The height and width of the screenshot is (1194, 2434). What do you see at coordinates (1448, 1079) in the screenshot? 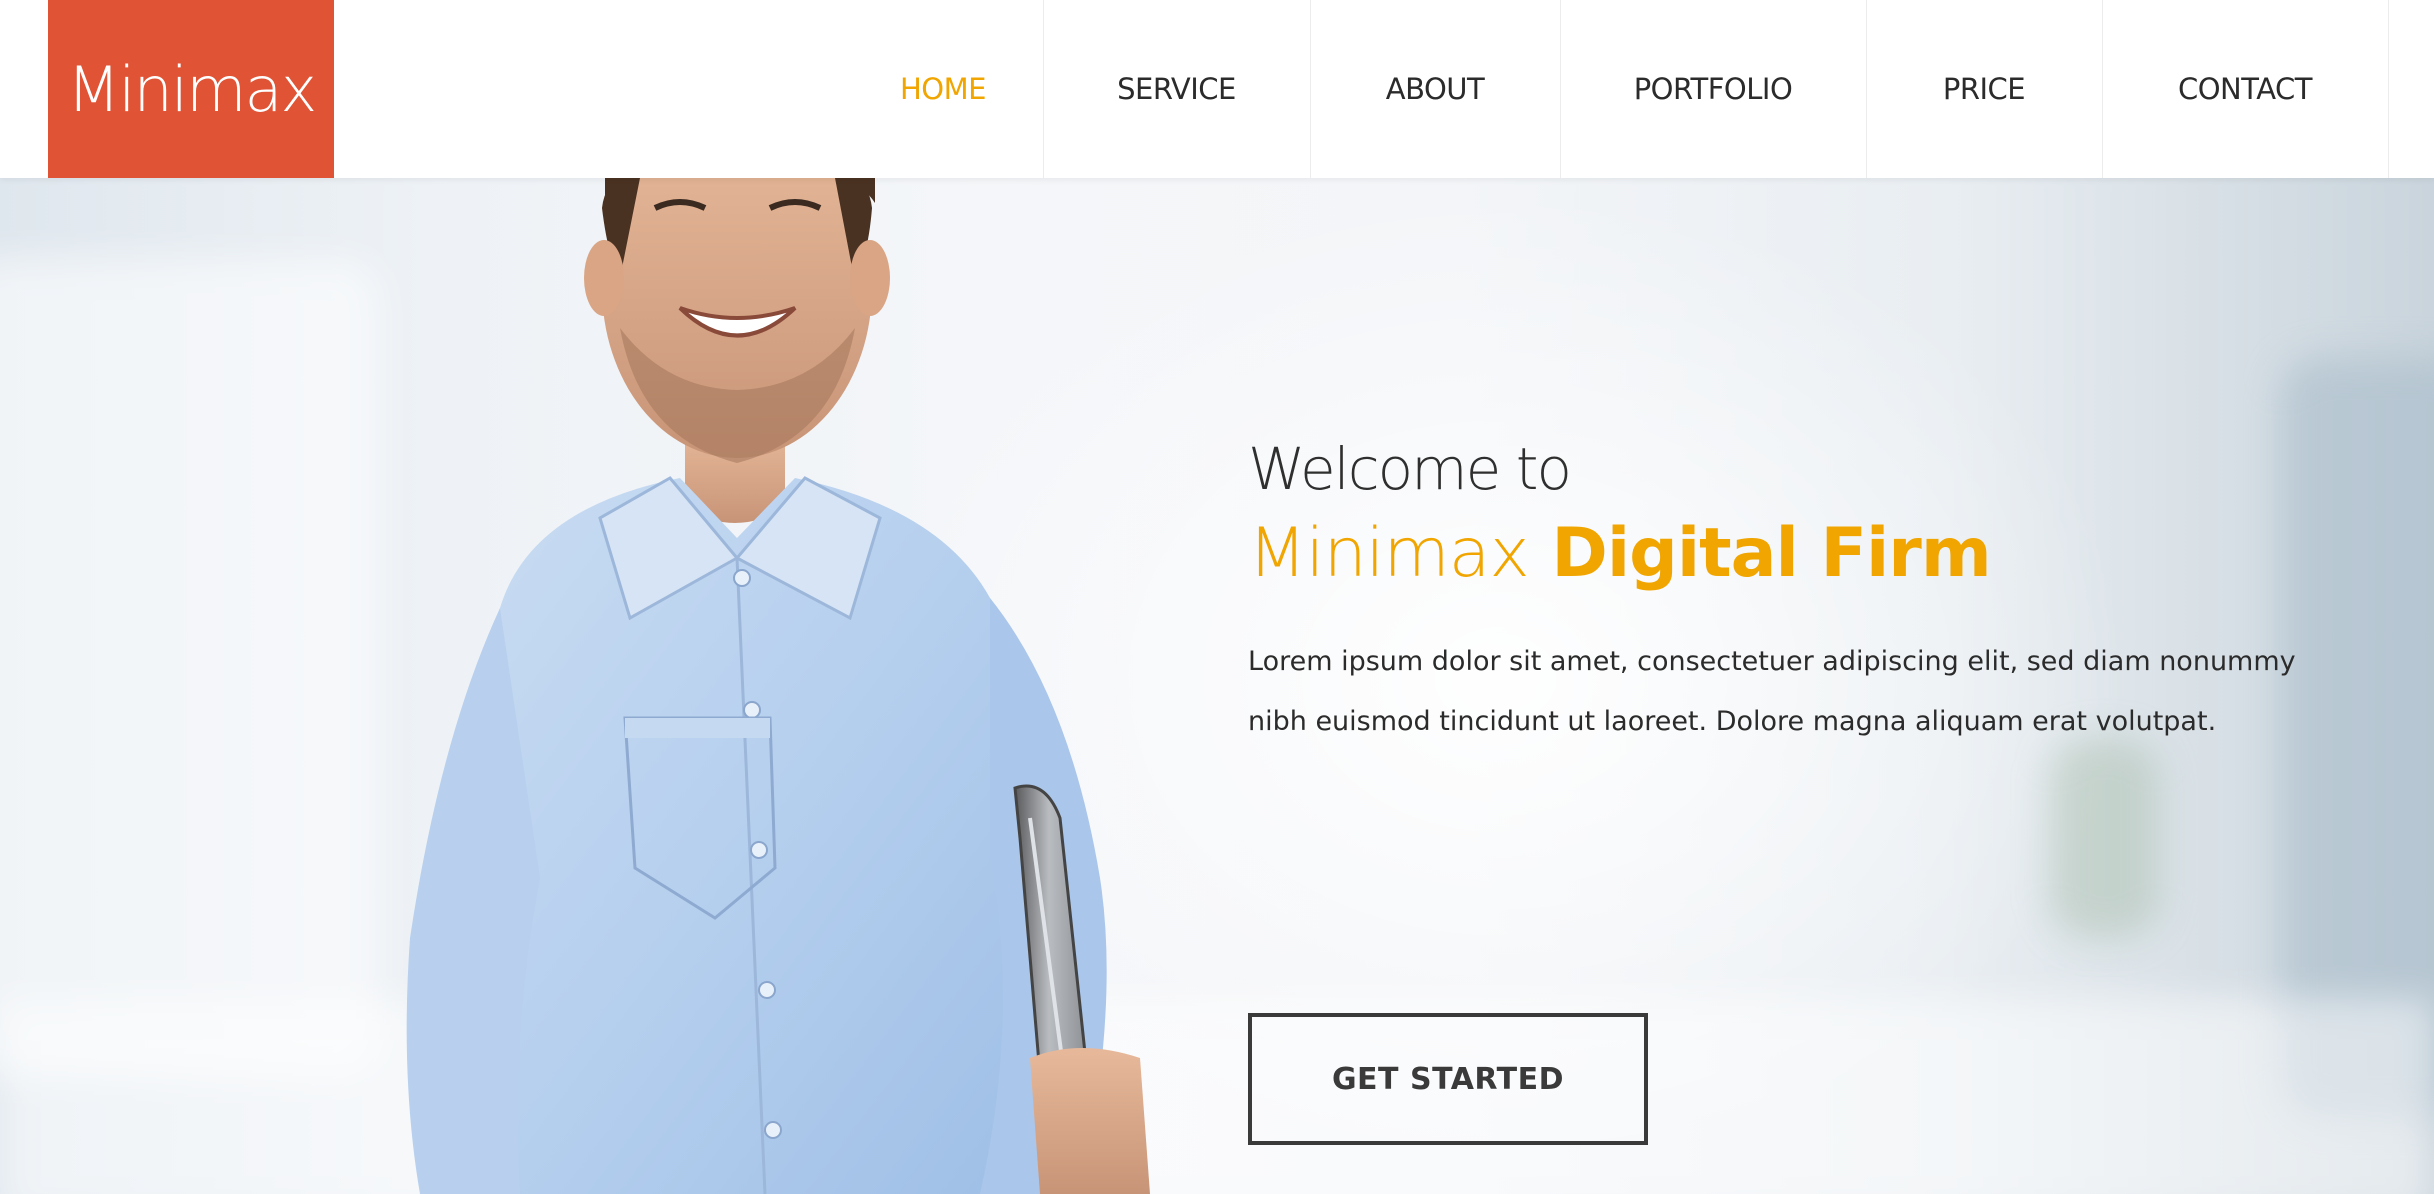
I see `get-started-button: GET STARTED` at bounding box center [1448, 1079].